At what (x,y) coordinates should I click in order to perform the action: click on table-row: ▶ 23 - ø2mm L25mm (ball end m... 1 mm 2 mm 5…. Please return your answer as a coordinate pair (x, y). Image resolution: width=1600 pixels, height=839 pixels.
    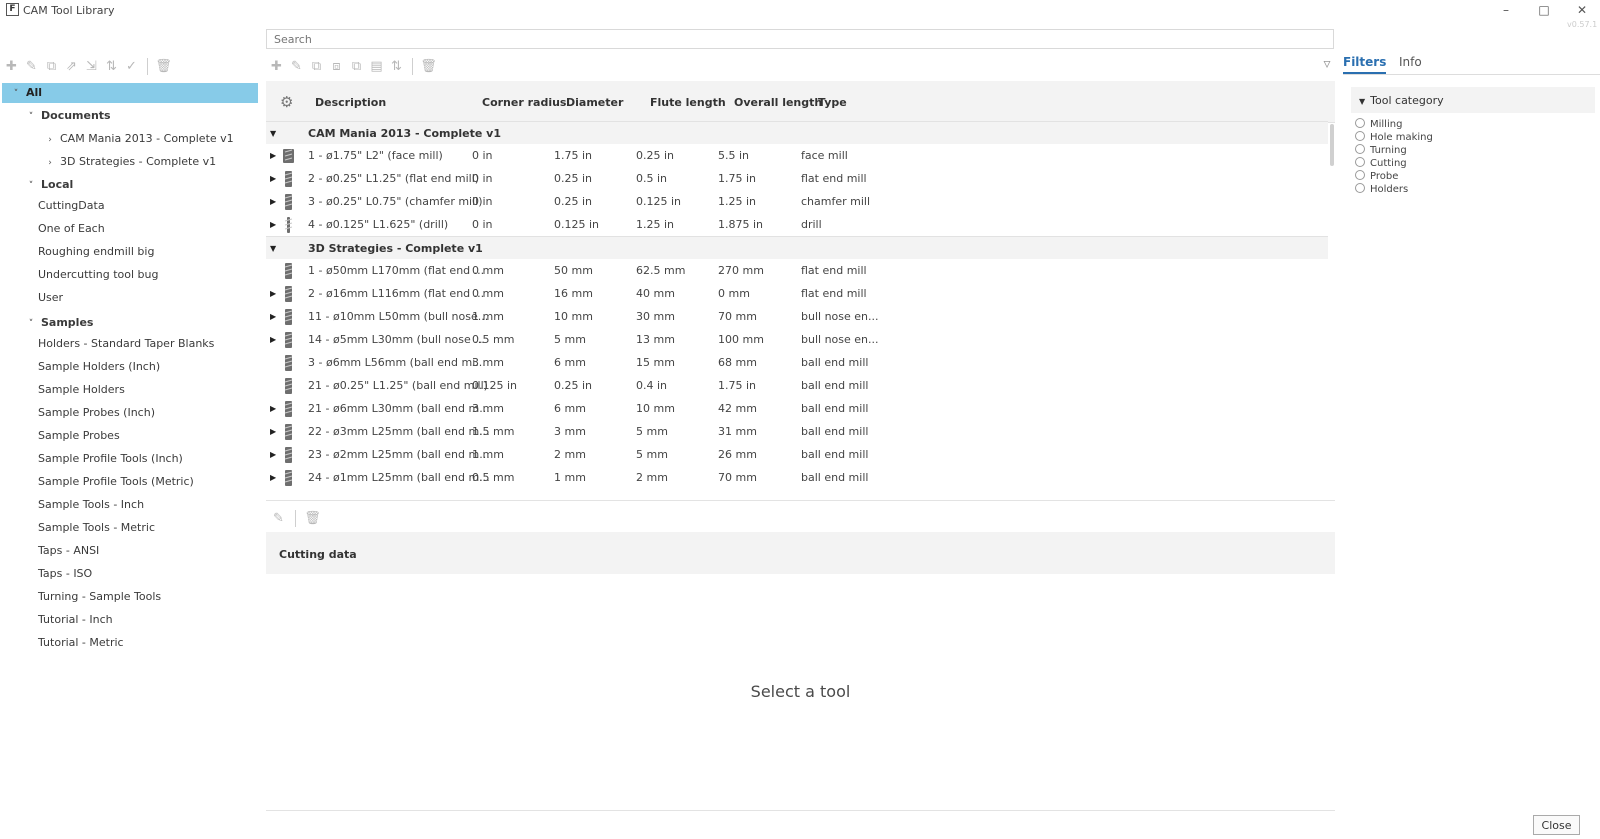
    Looking at the image, I should click on (797, 454).